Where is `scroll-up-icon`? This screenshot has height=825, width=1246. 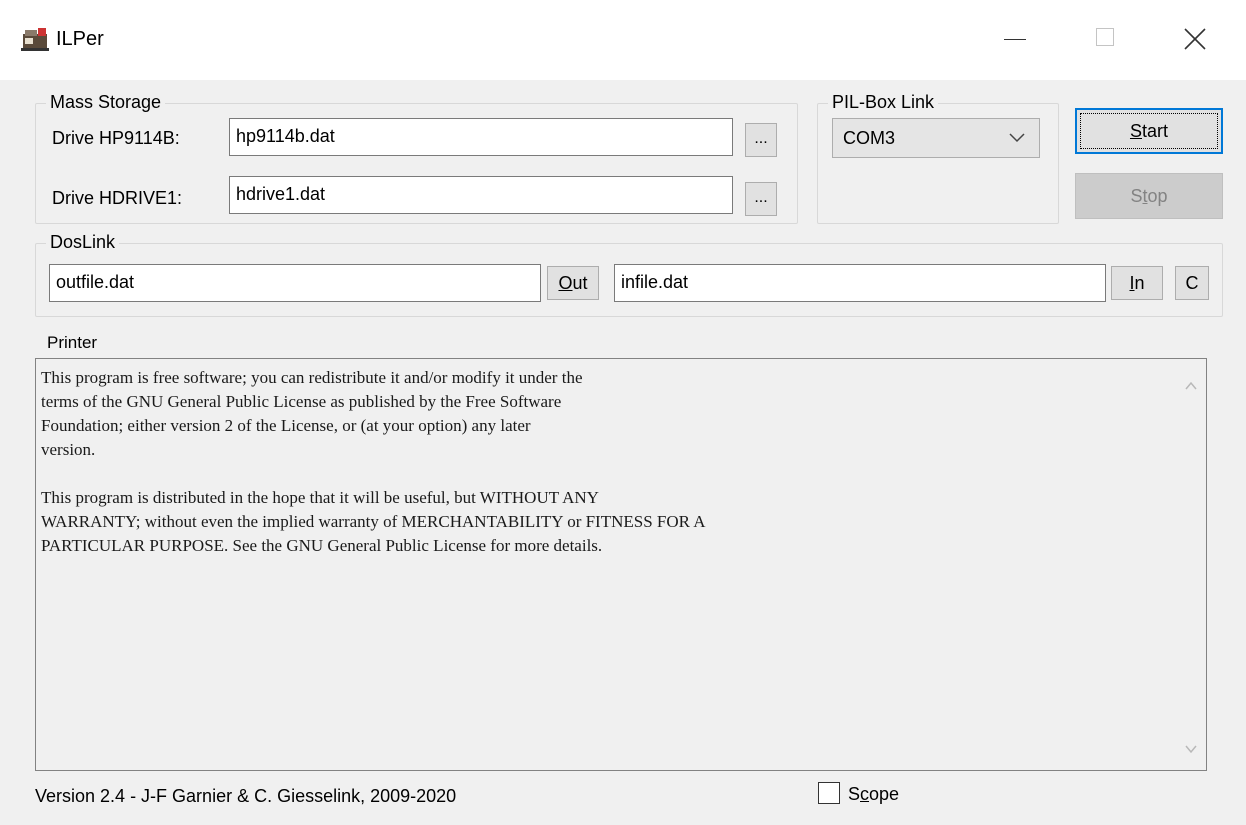
scroll-up-icon is located at coordinates (1191, 386).